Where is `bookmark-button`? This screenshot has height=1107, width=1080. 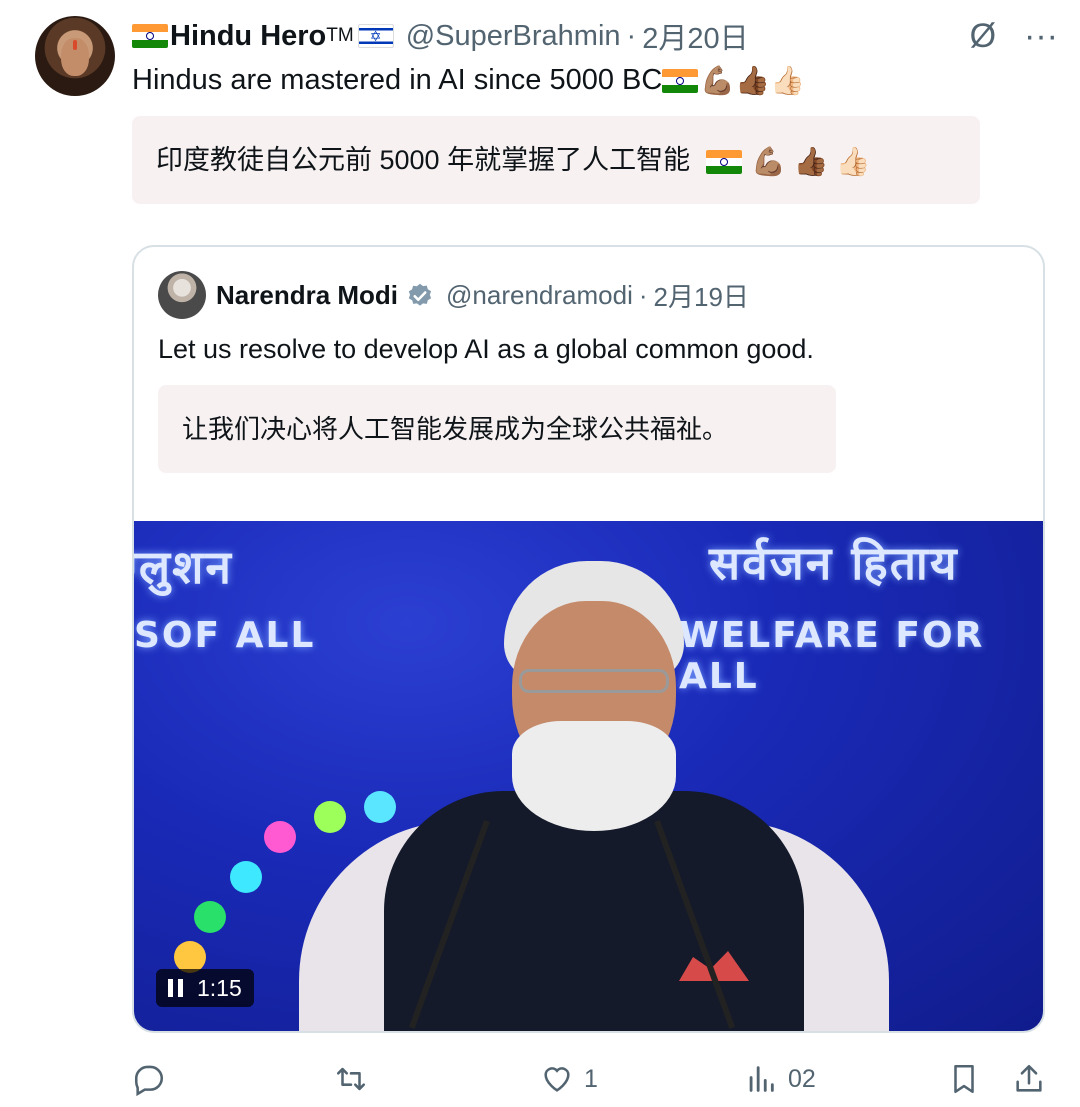
bookmark-button is located at coordinates (964, 1079).